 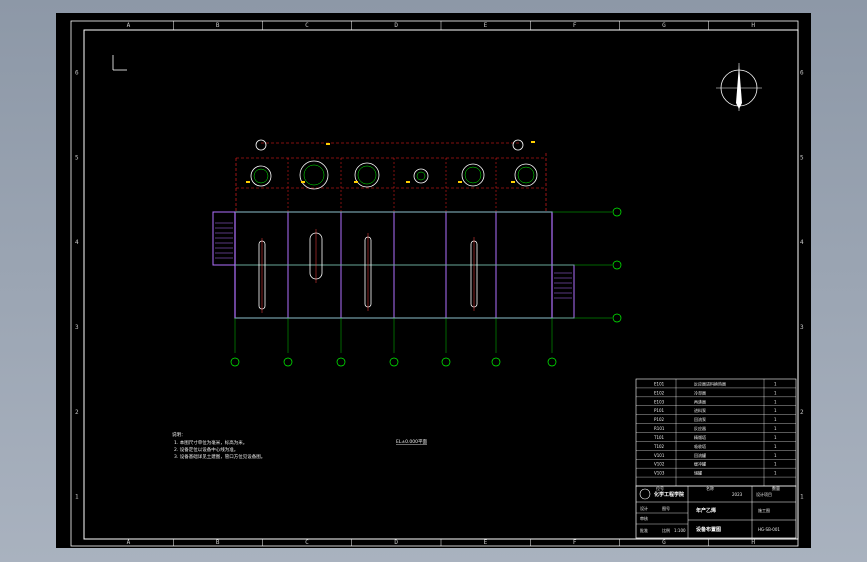 What do you see at coordinates (412, 442) in the screenshot?
I see `plan-title: EL±0.000平面` at bounding box center [412, 442].